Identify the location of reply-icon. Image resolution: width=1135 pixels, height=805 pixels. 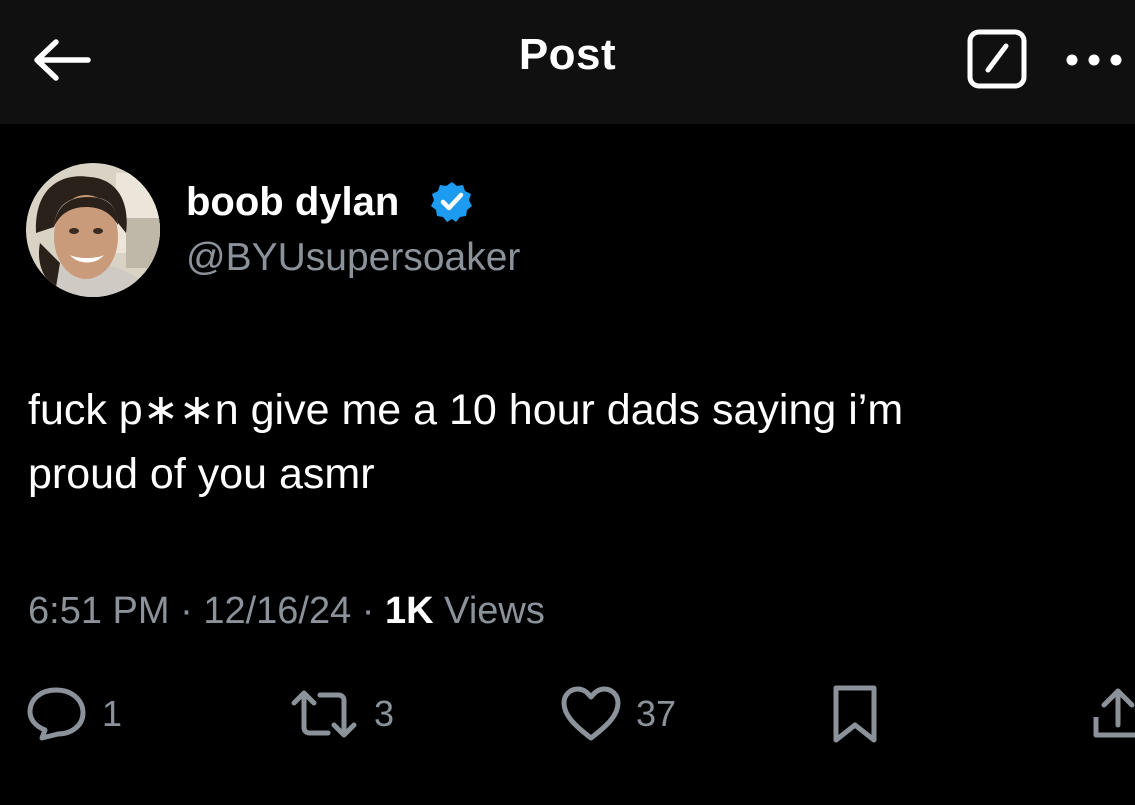
(56, 714).